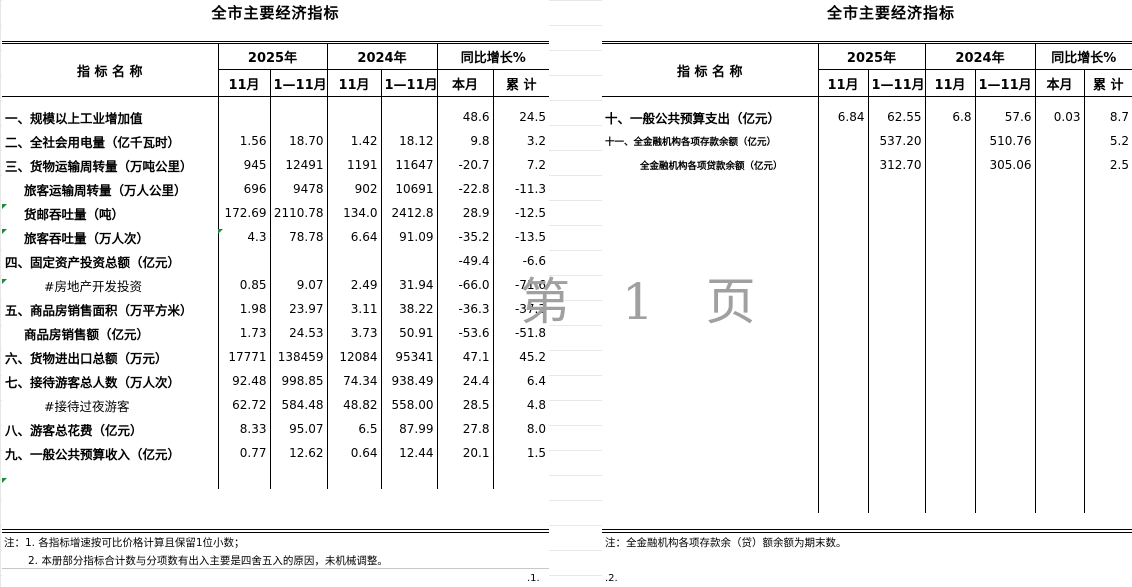 The width and height of the screenshot is (1132, 587). What do you see at coordinates (409, 237) in the screenshot?
I see `value-2024-ytd: 91.09` at bounding box center [409, 237].